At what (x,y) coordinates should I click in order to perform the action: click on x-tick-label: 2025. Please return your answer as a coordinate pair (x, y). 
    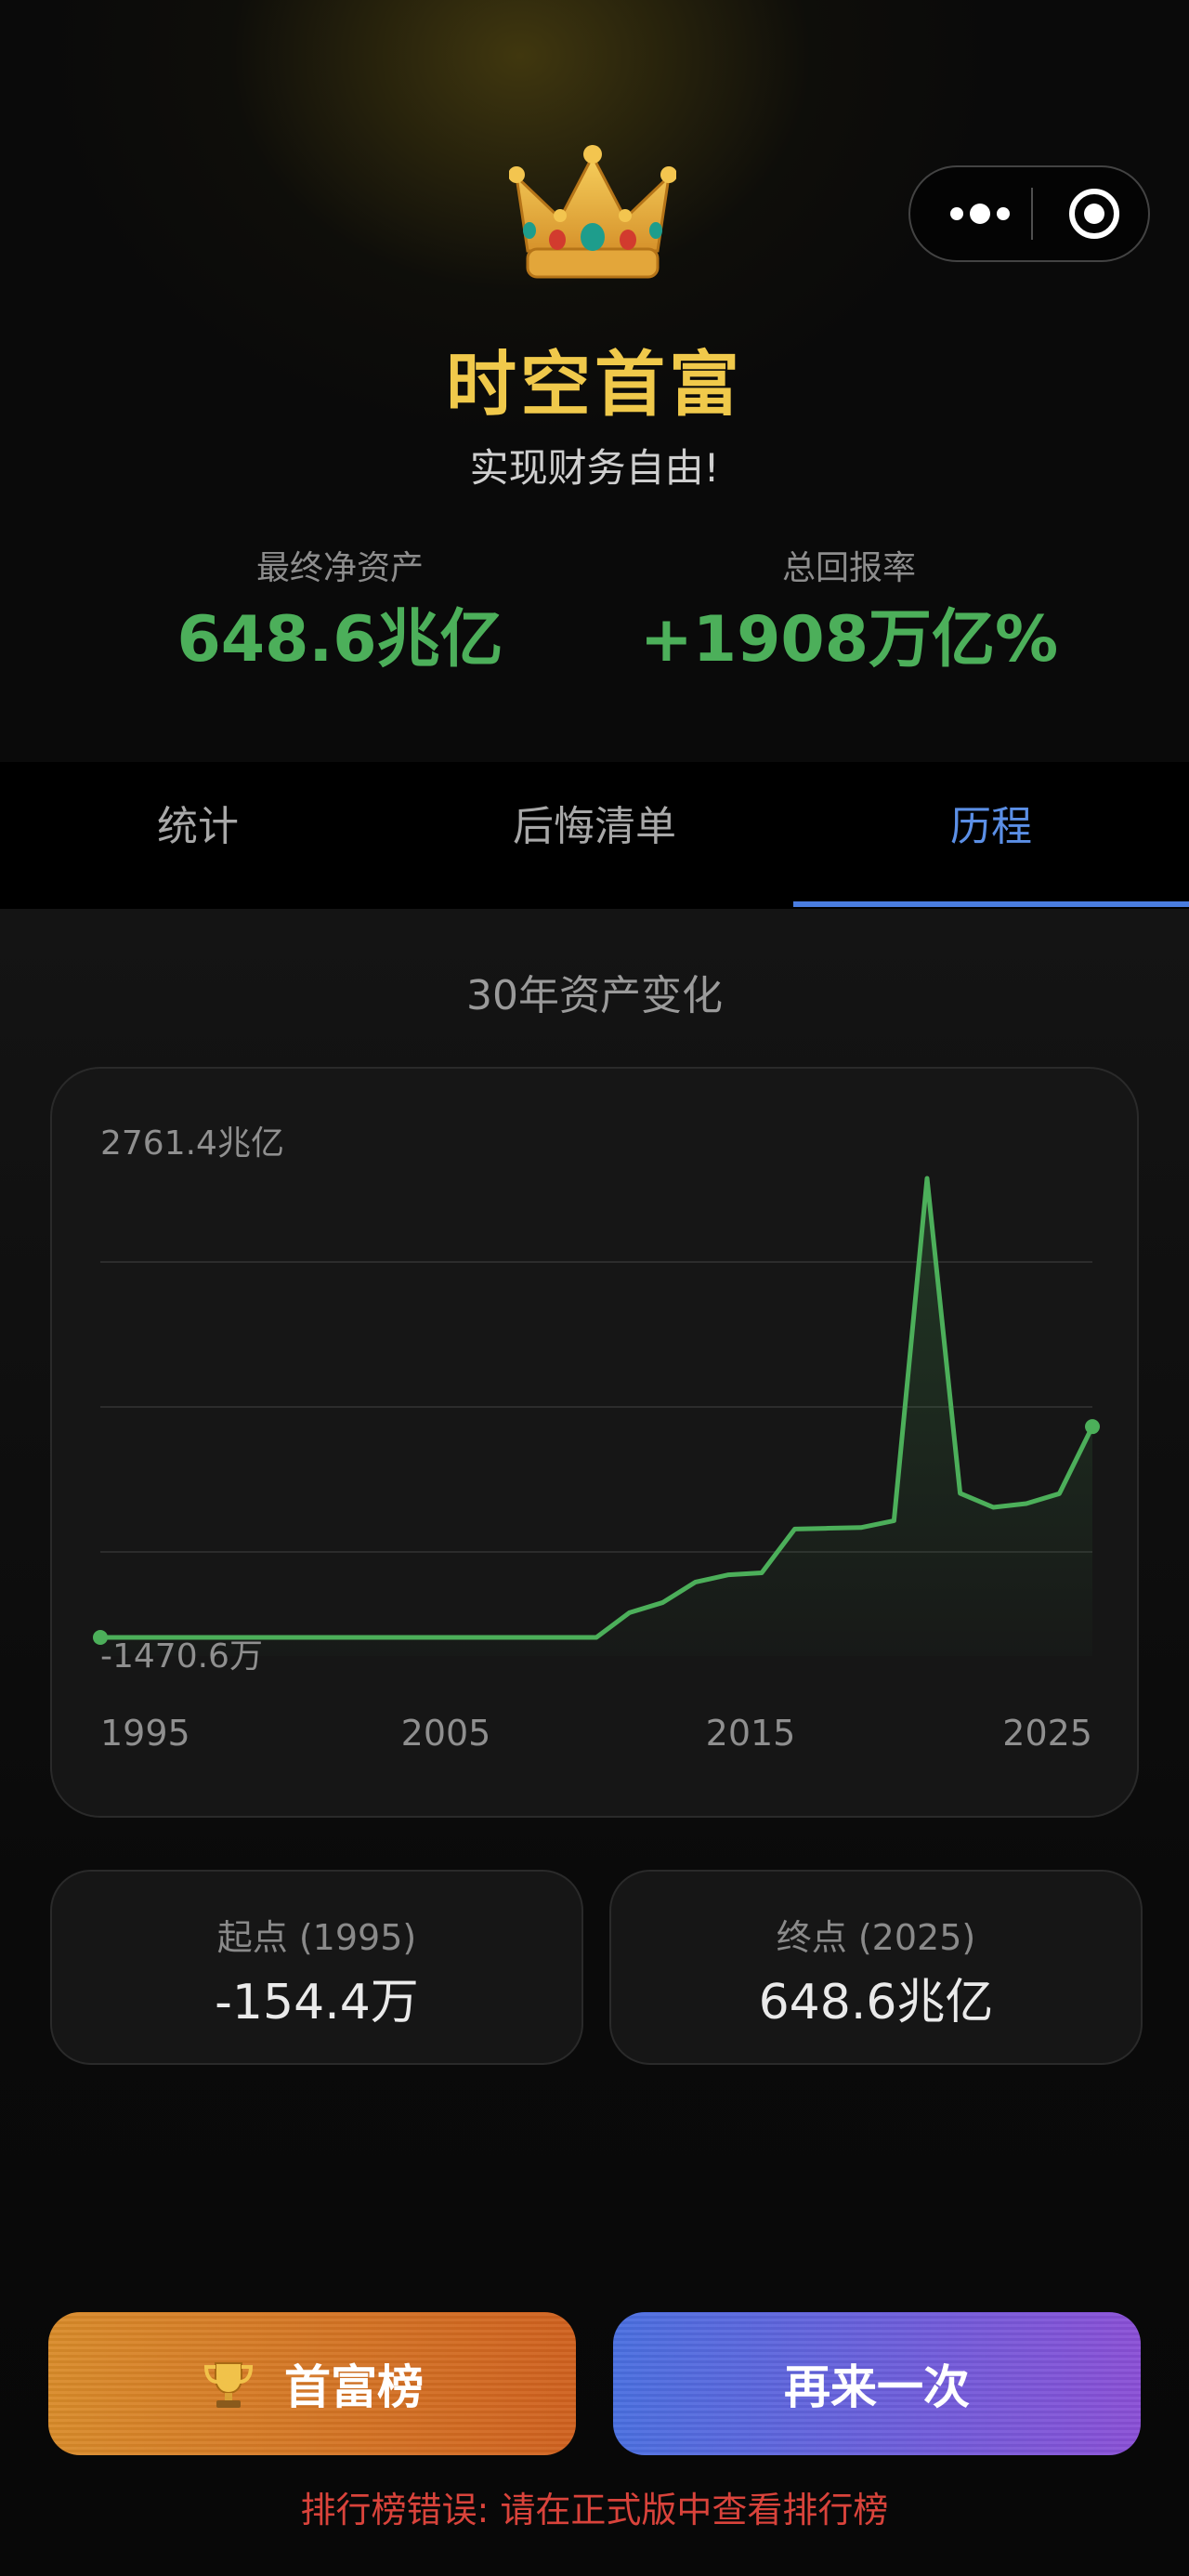
    Looking at the image, I should click on (1047, 1733).